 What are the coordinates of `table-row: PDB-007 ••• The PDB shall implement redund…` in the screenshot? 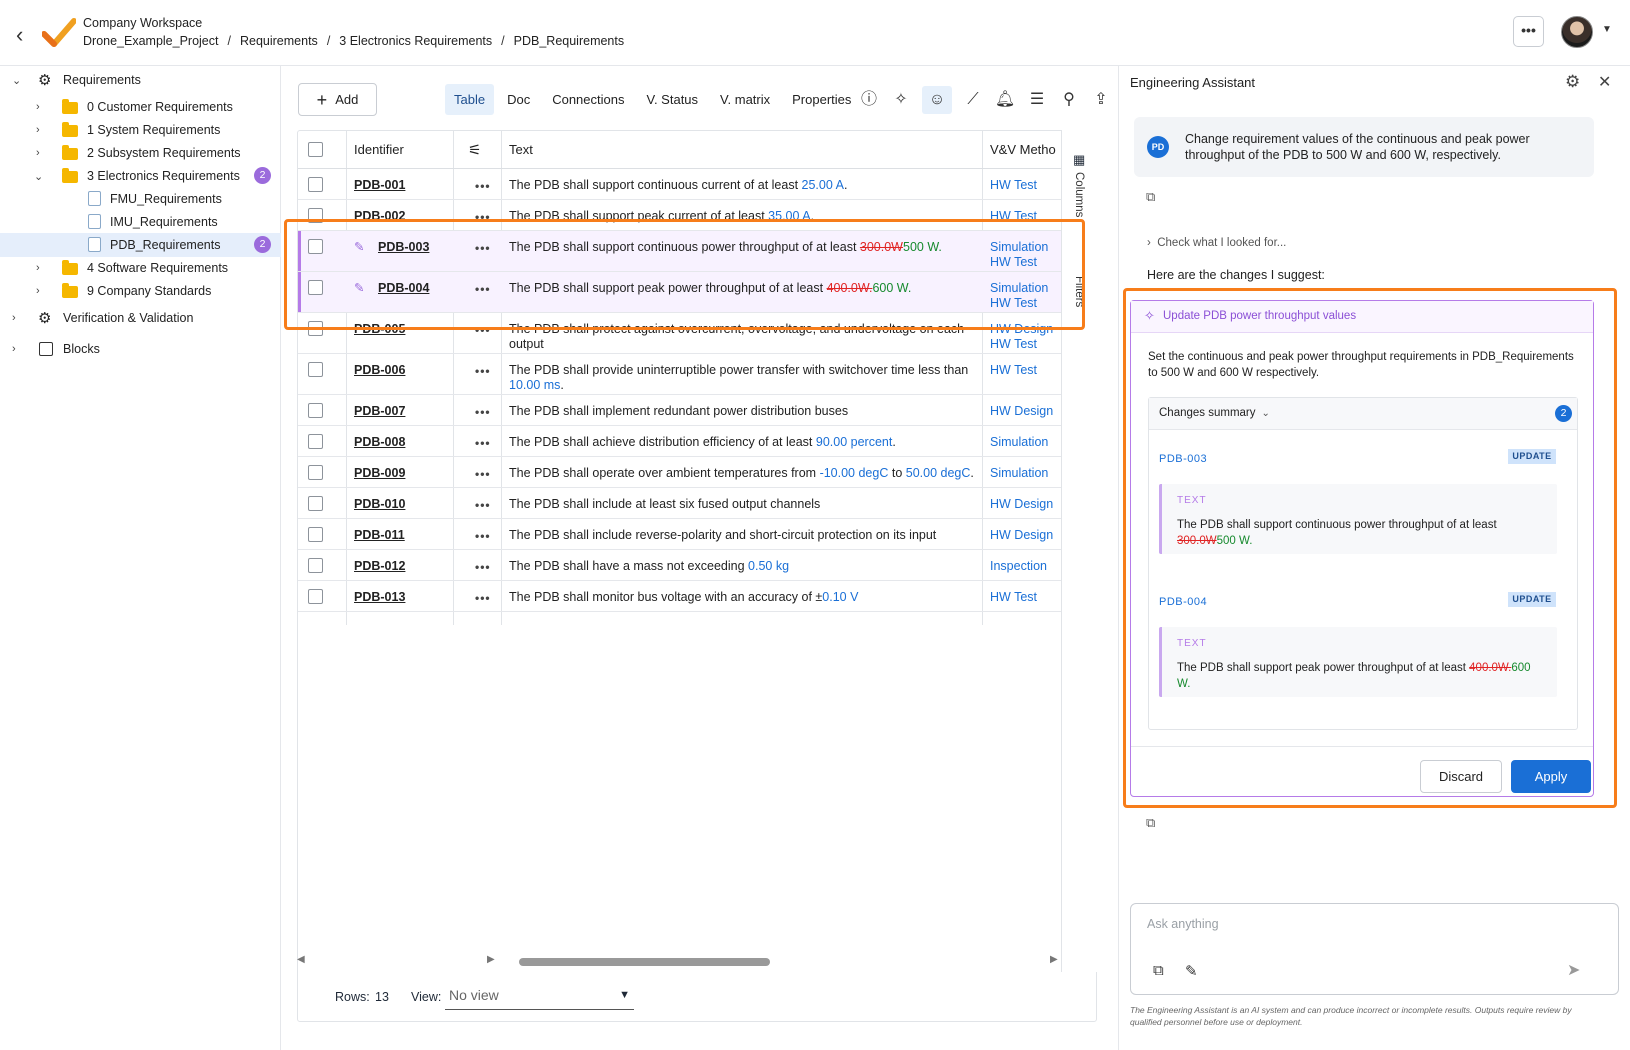 It's located at (689, 410).